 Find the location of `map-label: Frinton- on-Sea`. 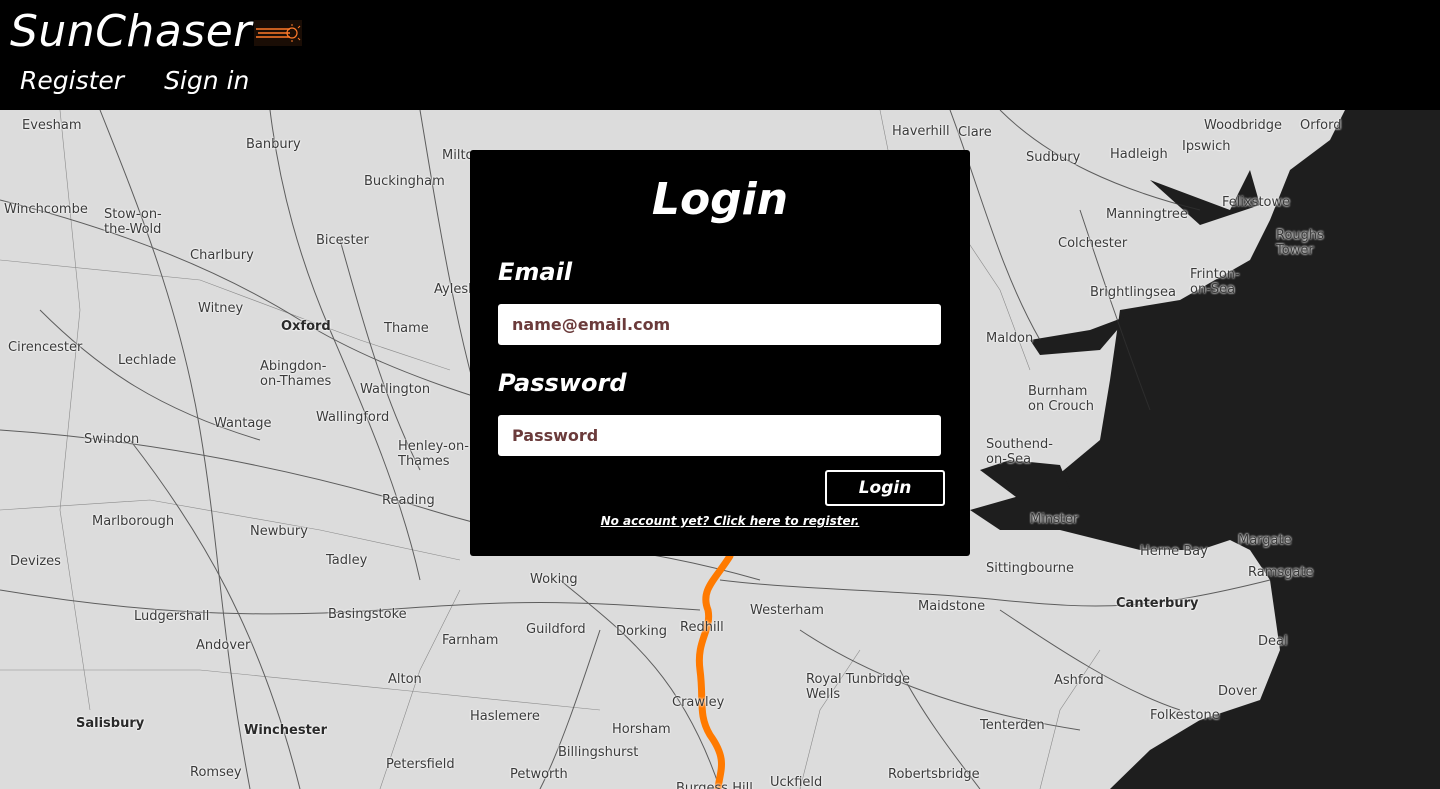

map-label: Frinton- on-Sea is located at coordinates (1215, 282).